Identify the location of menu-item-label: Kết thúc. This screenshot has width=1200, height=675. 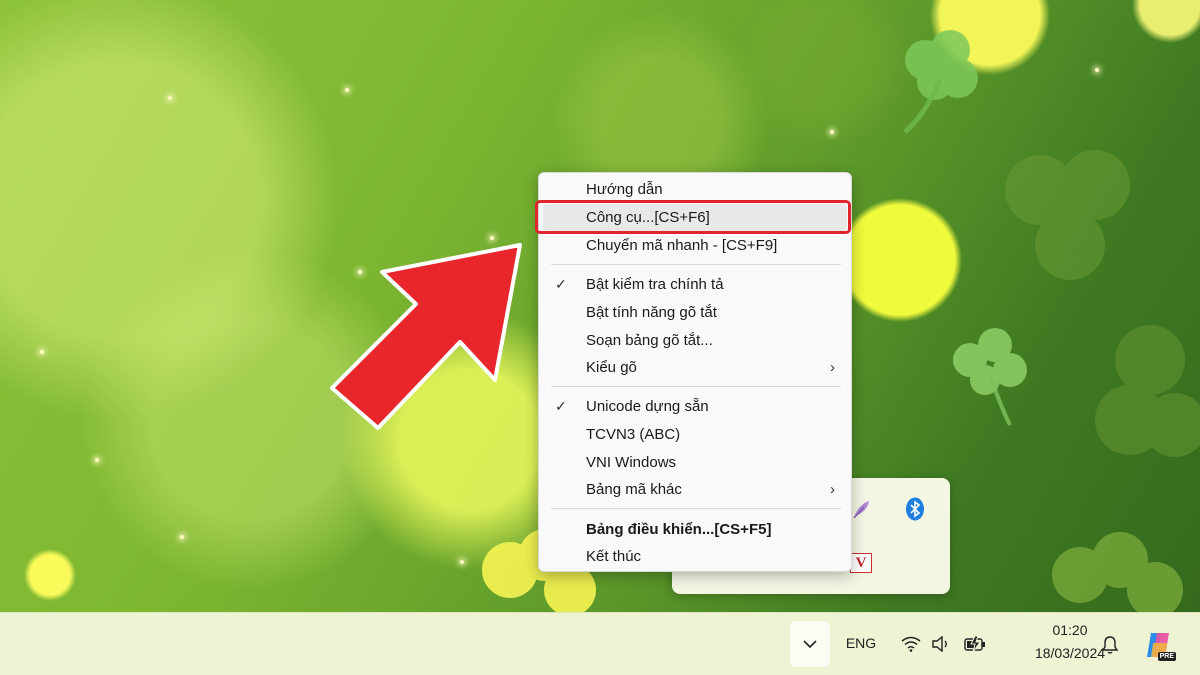
(614, 556).